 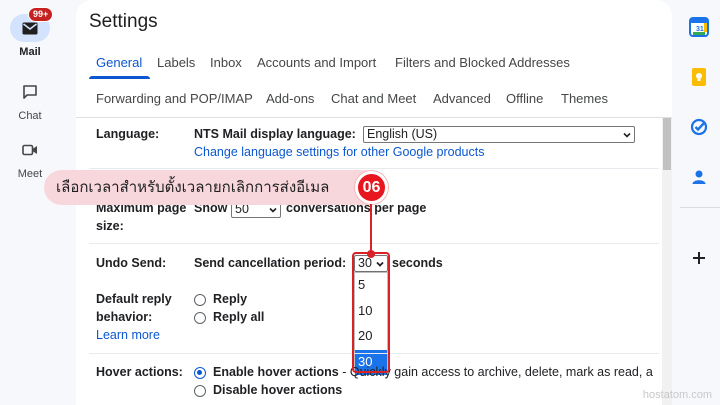 What do you see at coordinates (371, 229) in the screenshot?
I see `annotation-pointer-line` at bounding box center [371, 229].